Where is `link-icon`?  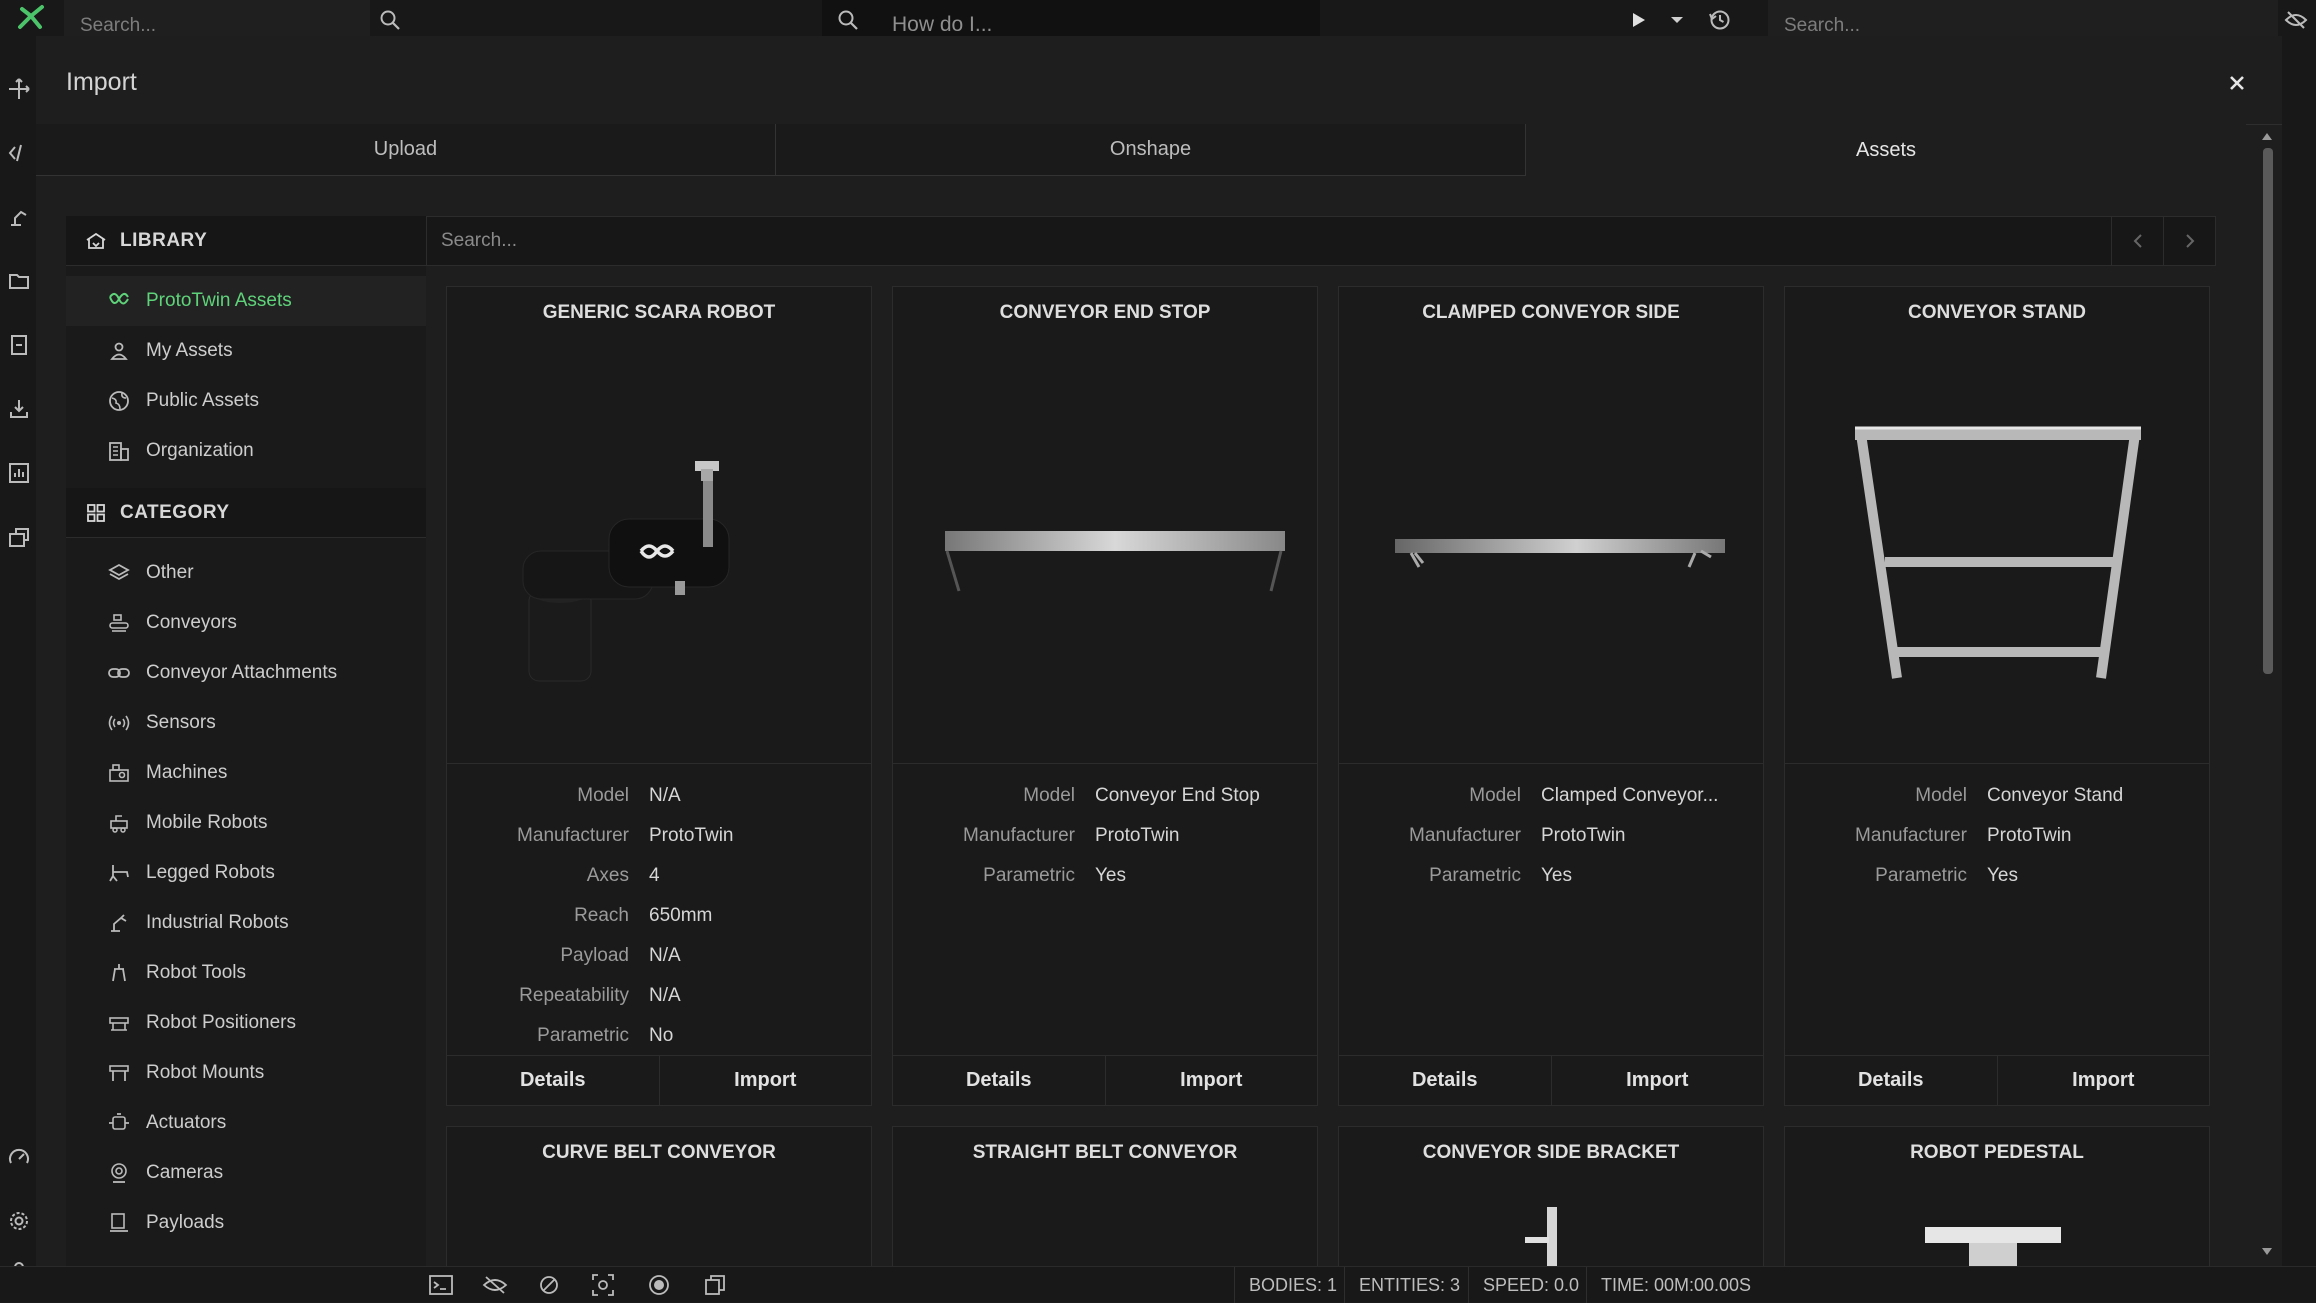 link-icon is located at coordinates (119, 673).